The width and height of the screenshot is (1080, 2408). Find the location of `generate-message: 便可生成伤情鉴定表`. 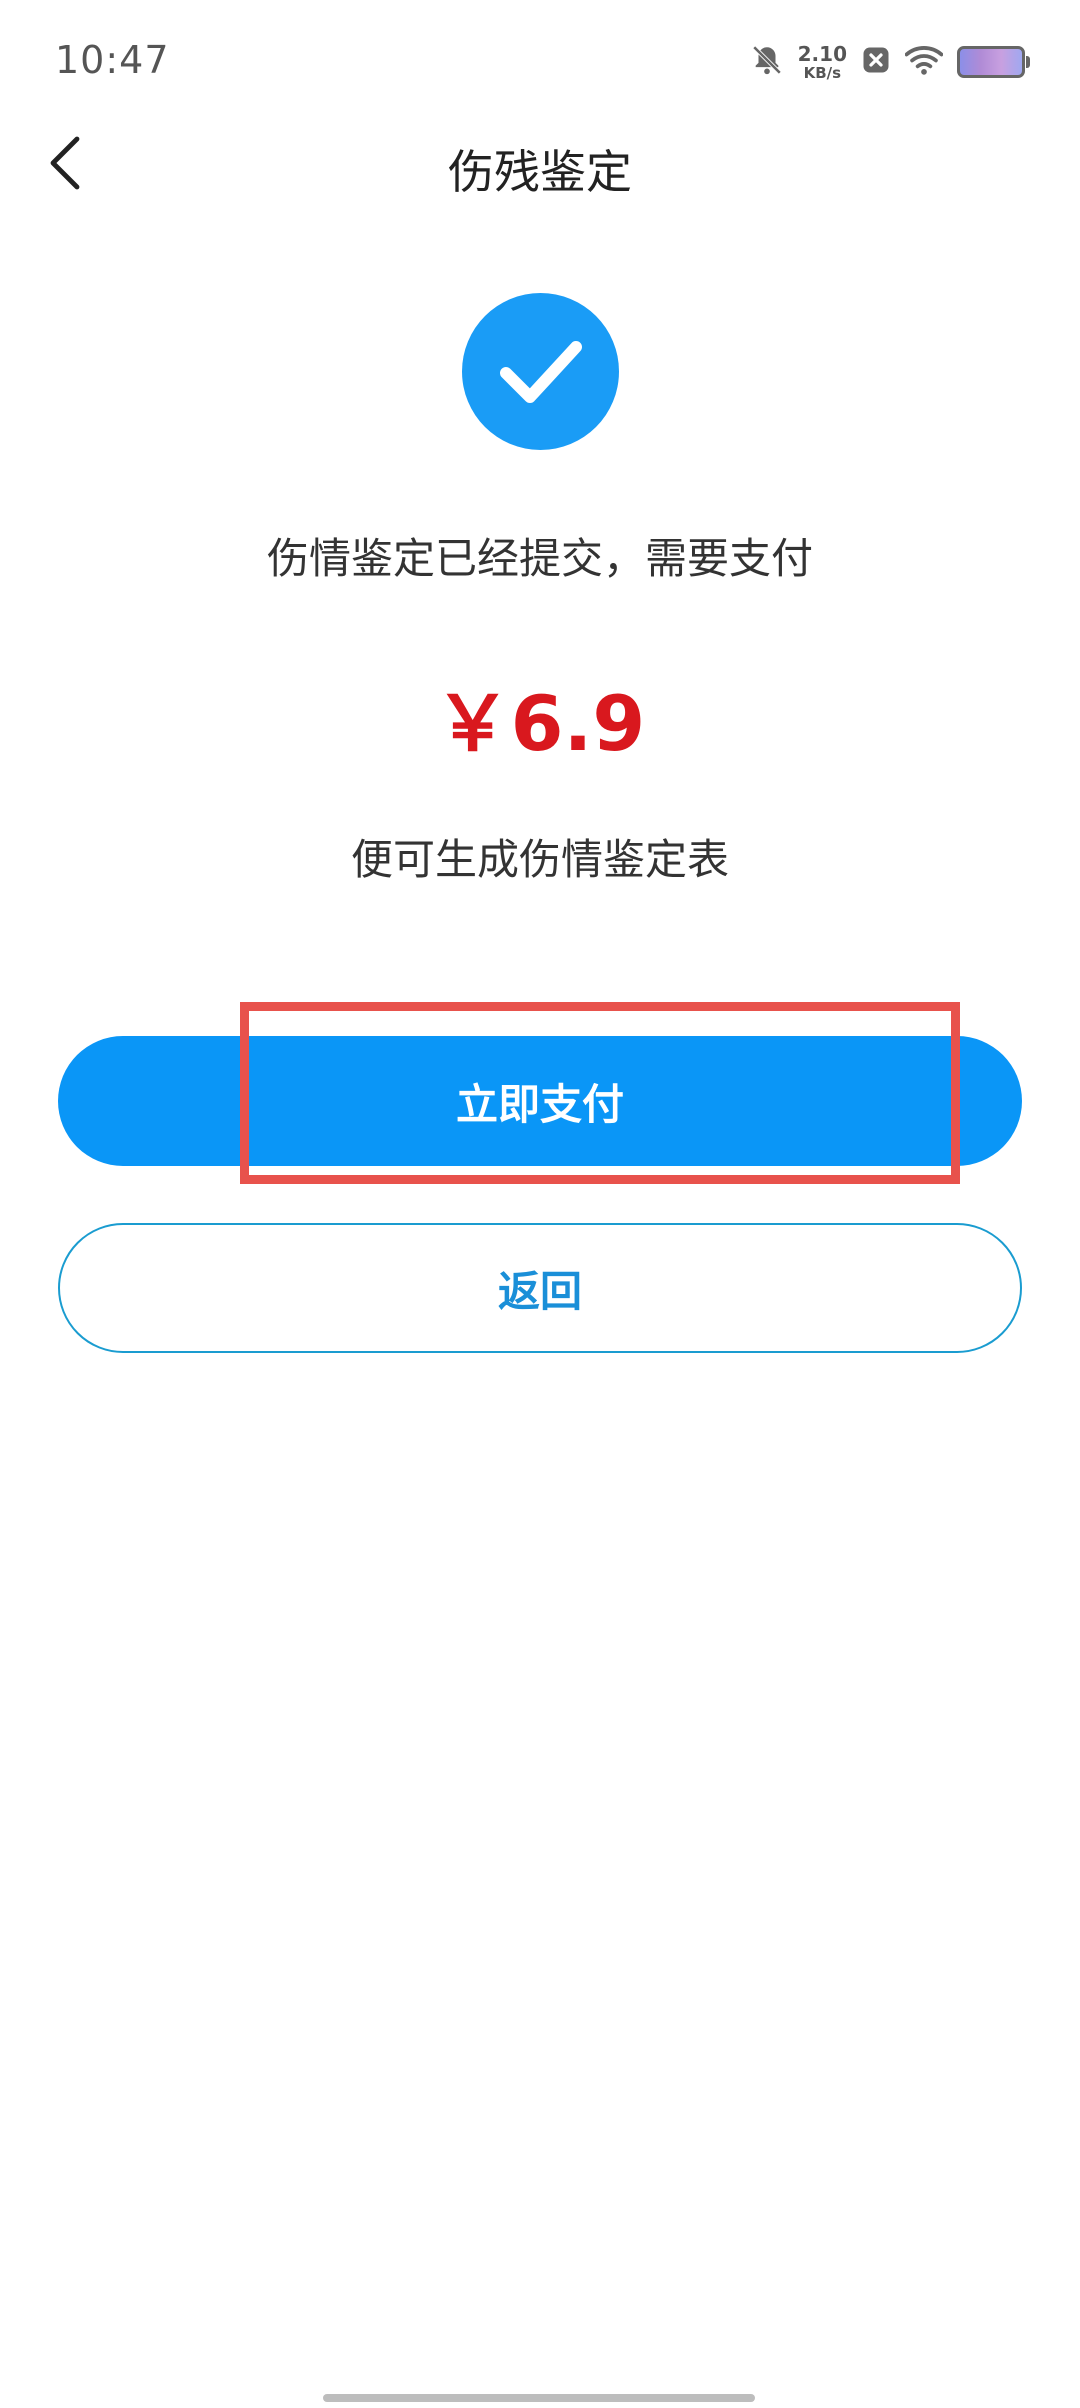

generate-message: 便可生成伤情鉴定表 is located at coordinates (539, 859).